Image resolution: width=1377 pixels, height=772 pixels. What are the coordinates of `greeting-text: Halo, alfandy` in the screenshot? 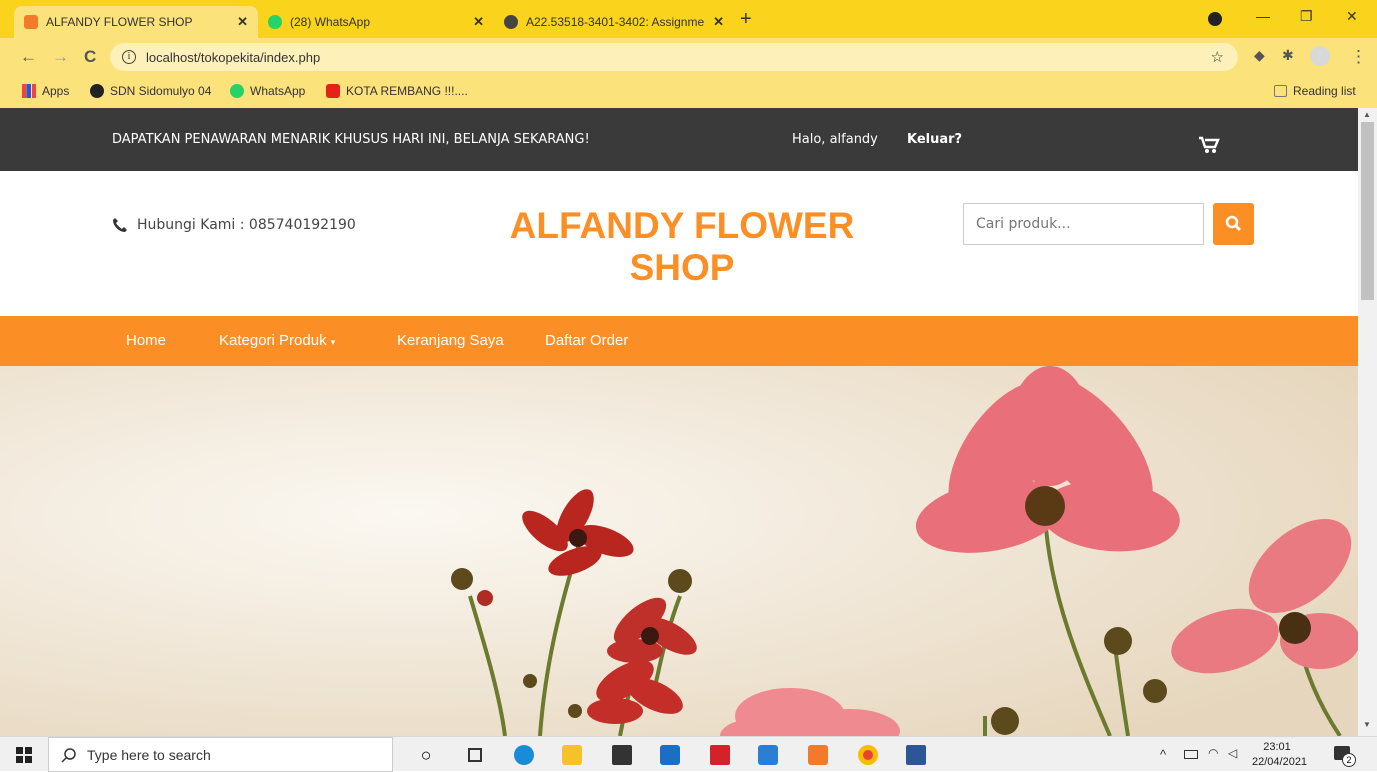 It's located at (835, 139).